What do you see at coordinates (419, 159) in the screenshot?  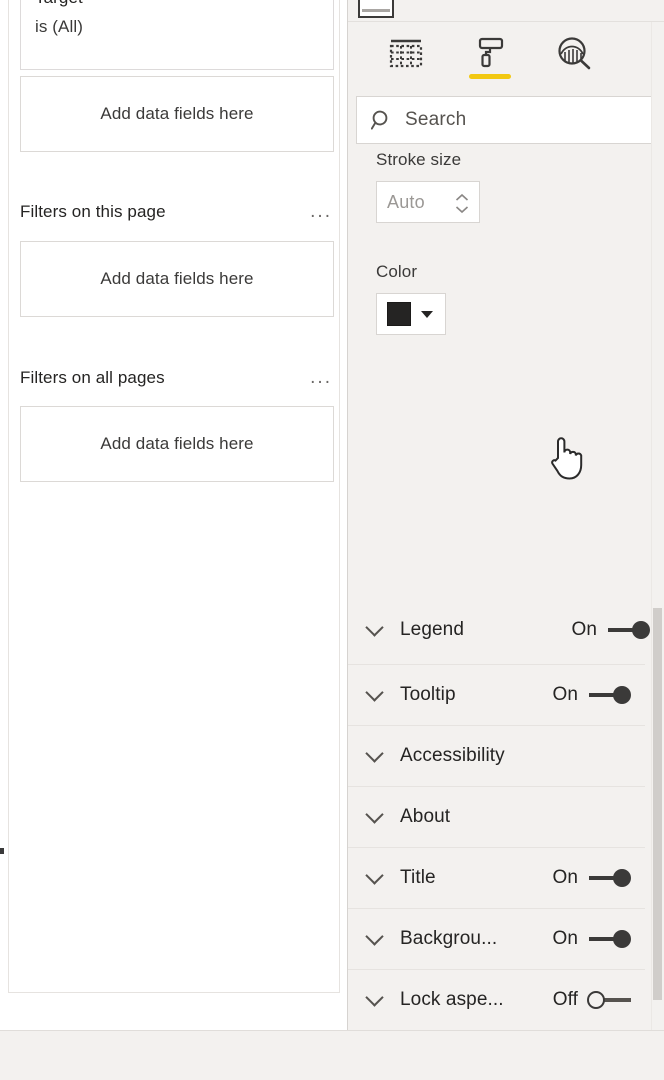 I see `stroke-size-label: Stroke size` at bounding box center [419, 159].